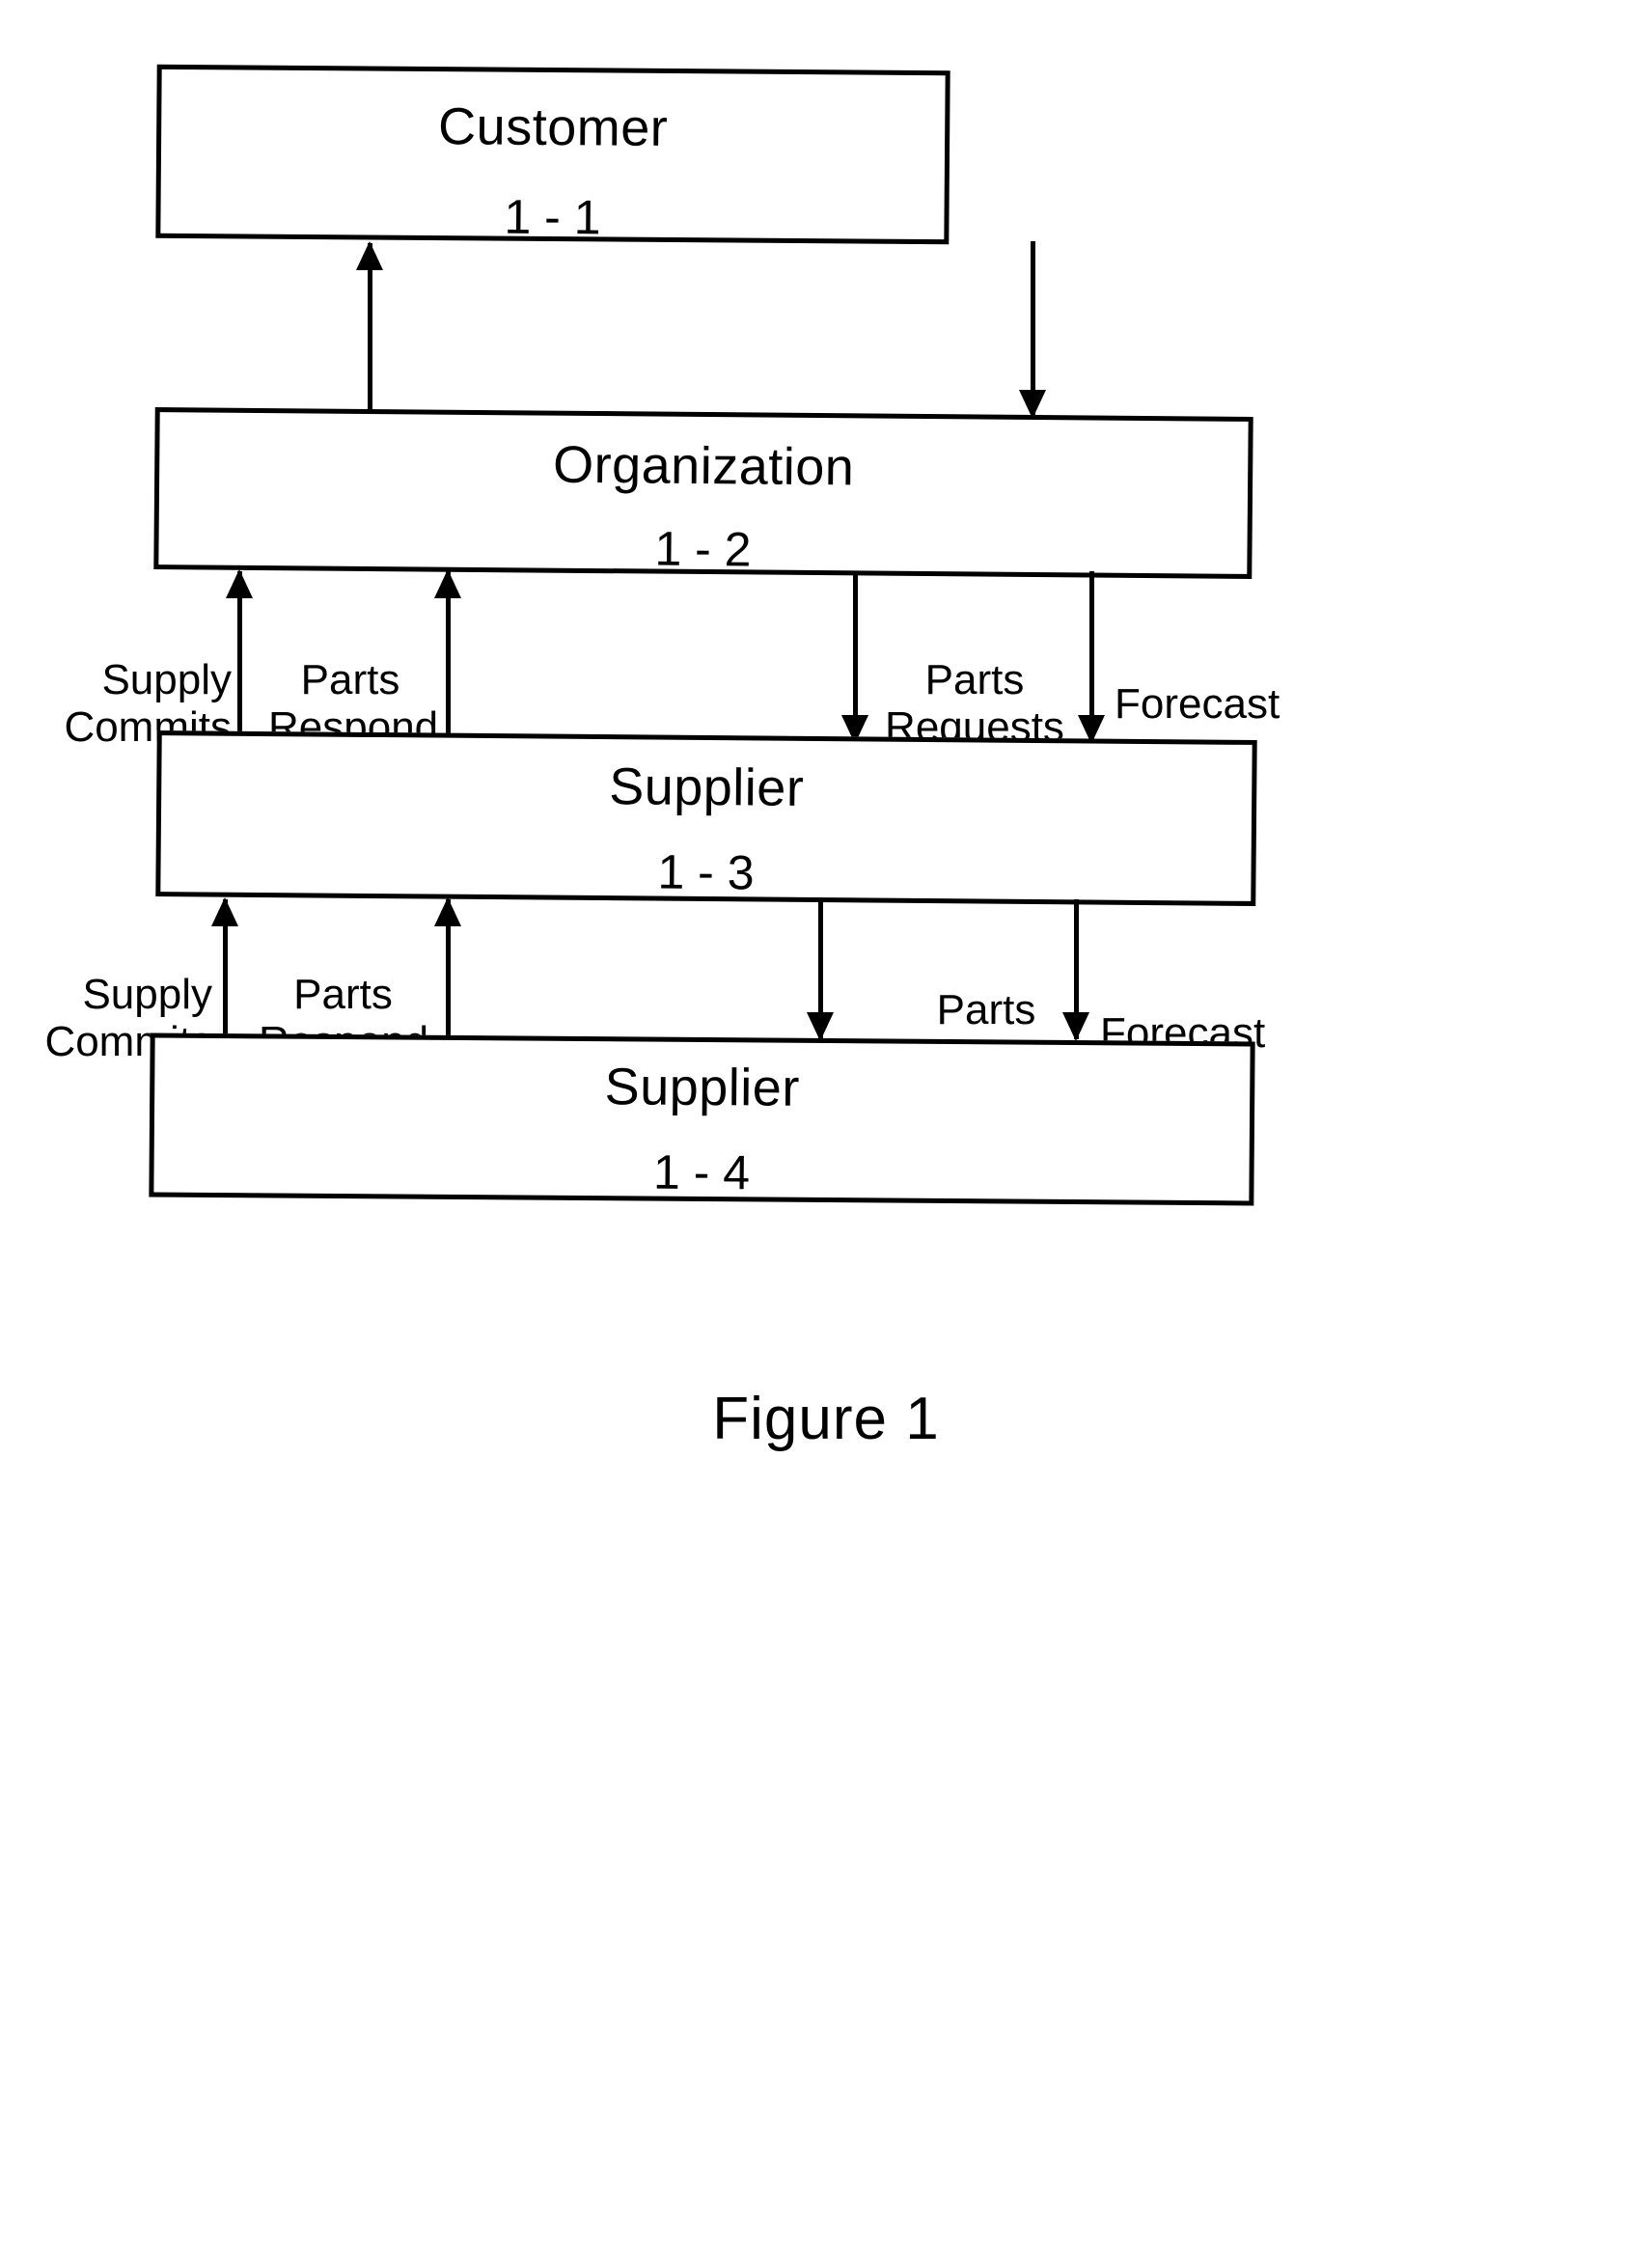  I want to click on figure-caption: Figure 1, so click(826, 1419).